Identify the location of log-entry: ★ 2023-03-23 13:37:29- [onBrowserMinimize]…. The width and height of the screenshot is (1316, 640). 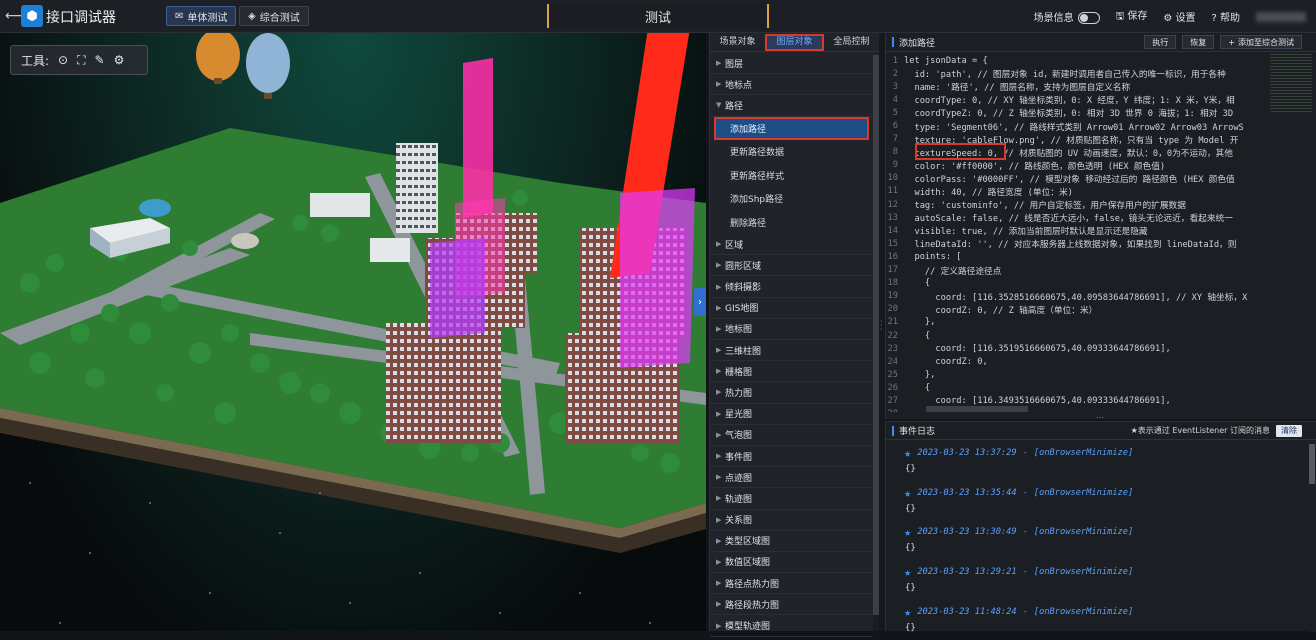
(1096, 462).